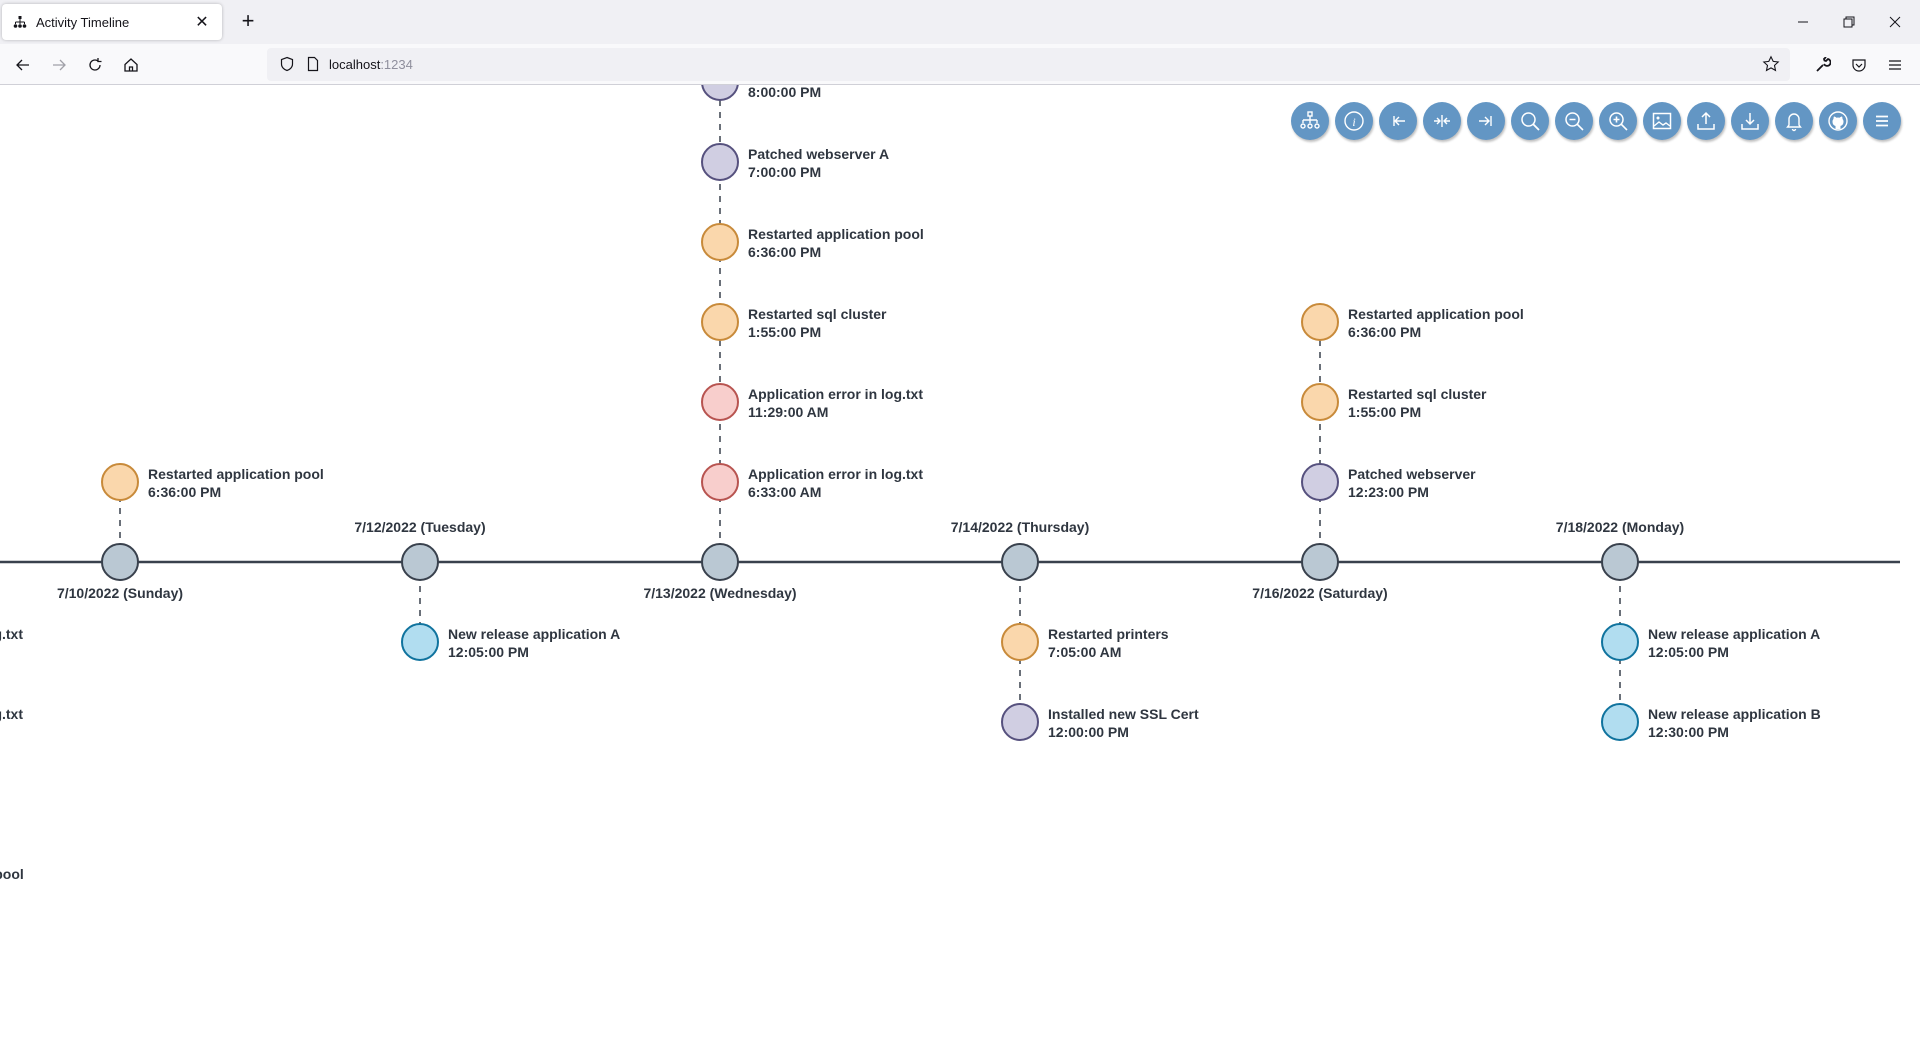 The image size is (1920, 1040). Describe the element at coordinates (396, 64) in the screenshot. I see `url-port: :1234` at that location.